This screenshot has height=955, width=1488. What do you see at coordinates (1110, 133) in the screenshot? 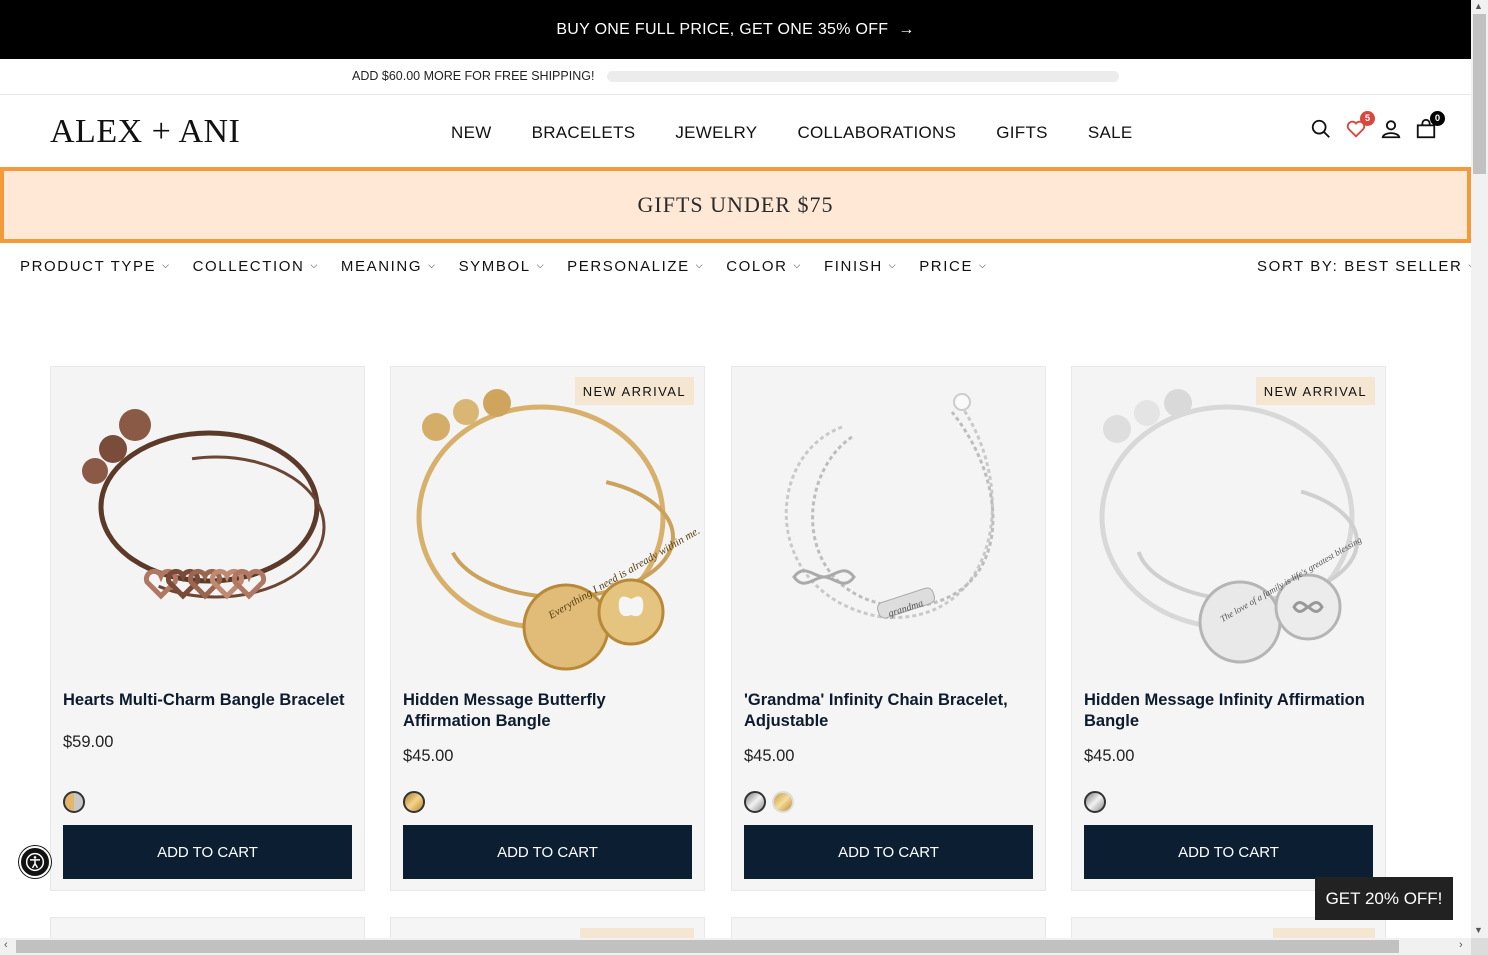
I see `nav-sale: SALE` at bounding box center [1110, 133].